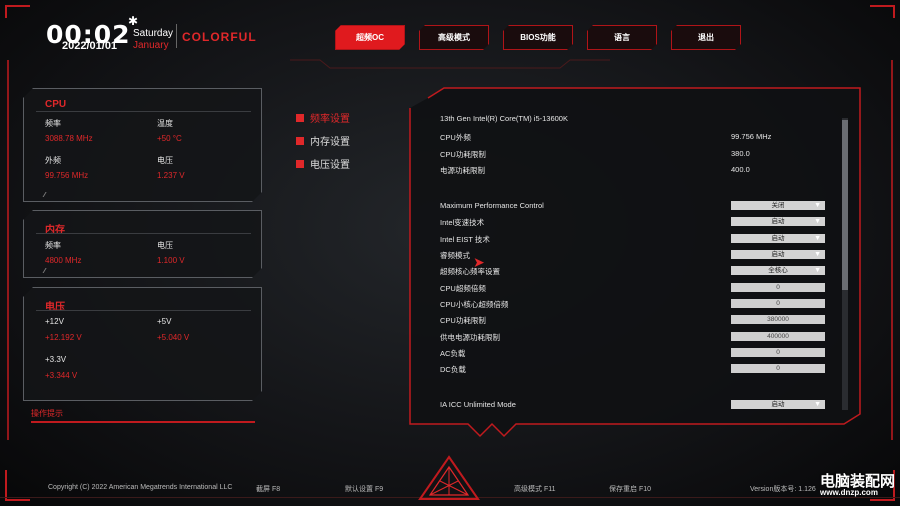 Image resolution: width=900 pixels, height=506 pixels. What do you see at coordinates (165, 160) in the screenshot?
I see `cpu-volt-label: 电压` at bounding box center [165, 160].